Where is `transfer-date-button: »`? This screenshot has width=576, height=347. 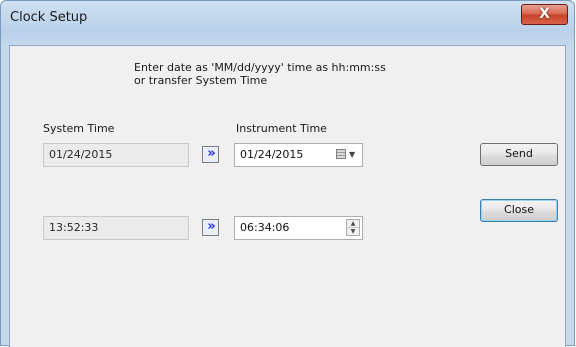 transfer-date-button: » is located at coordinates (210, 154).